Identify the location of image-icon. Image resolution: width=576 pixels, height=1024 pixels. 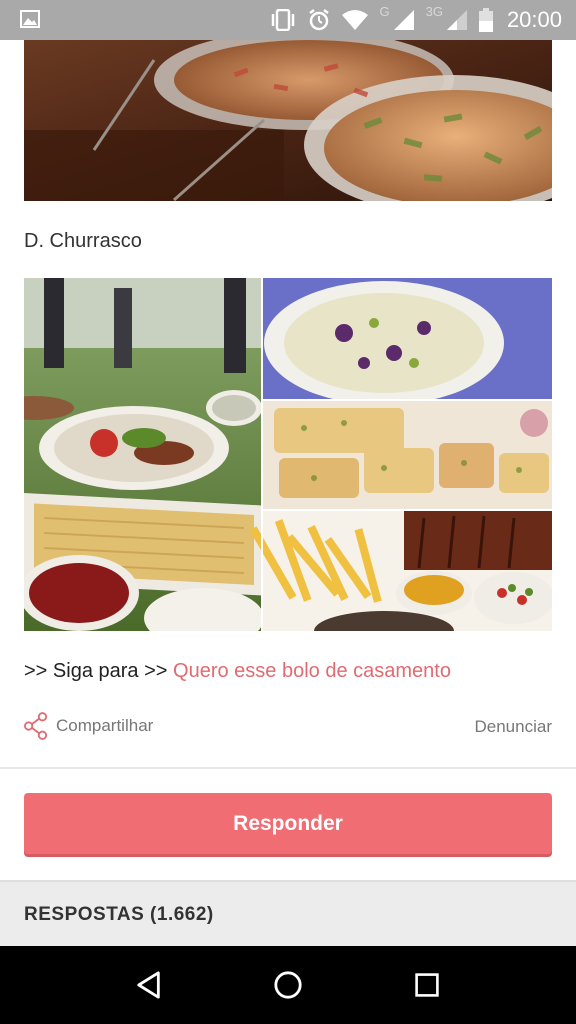
(30, 19).